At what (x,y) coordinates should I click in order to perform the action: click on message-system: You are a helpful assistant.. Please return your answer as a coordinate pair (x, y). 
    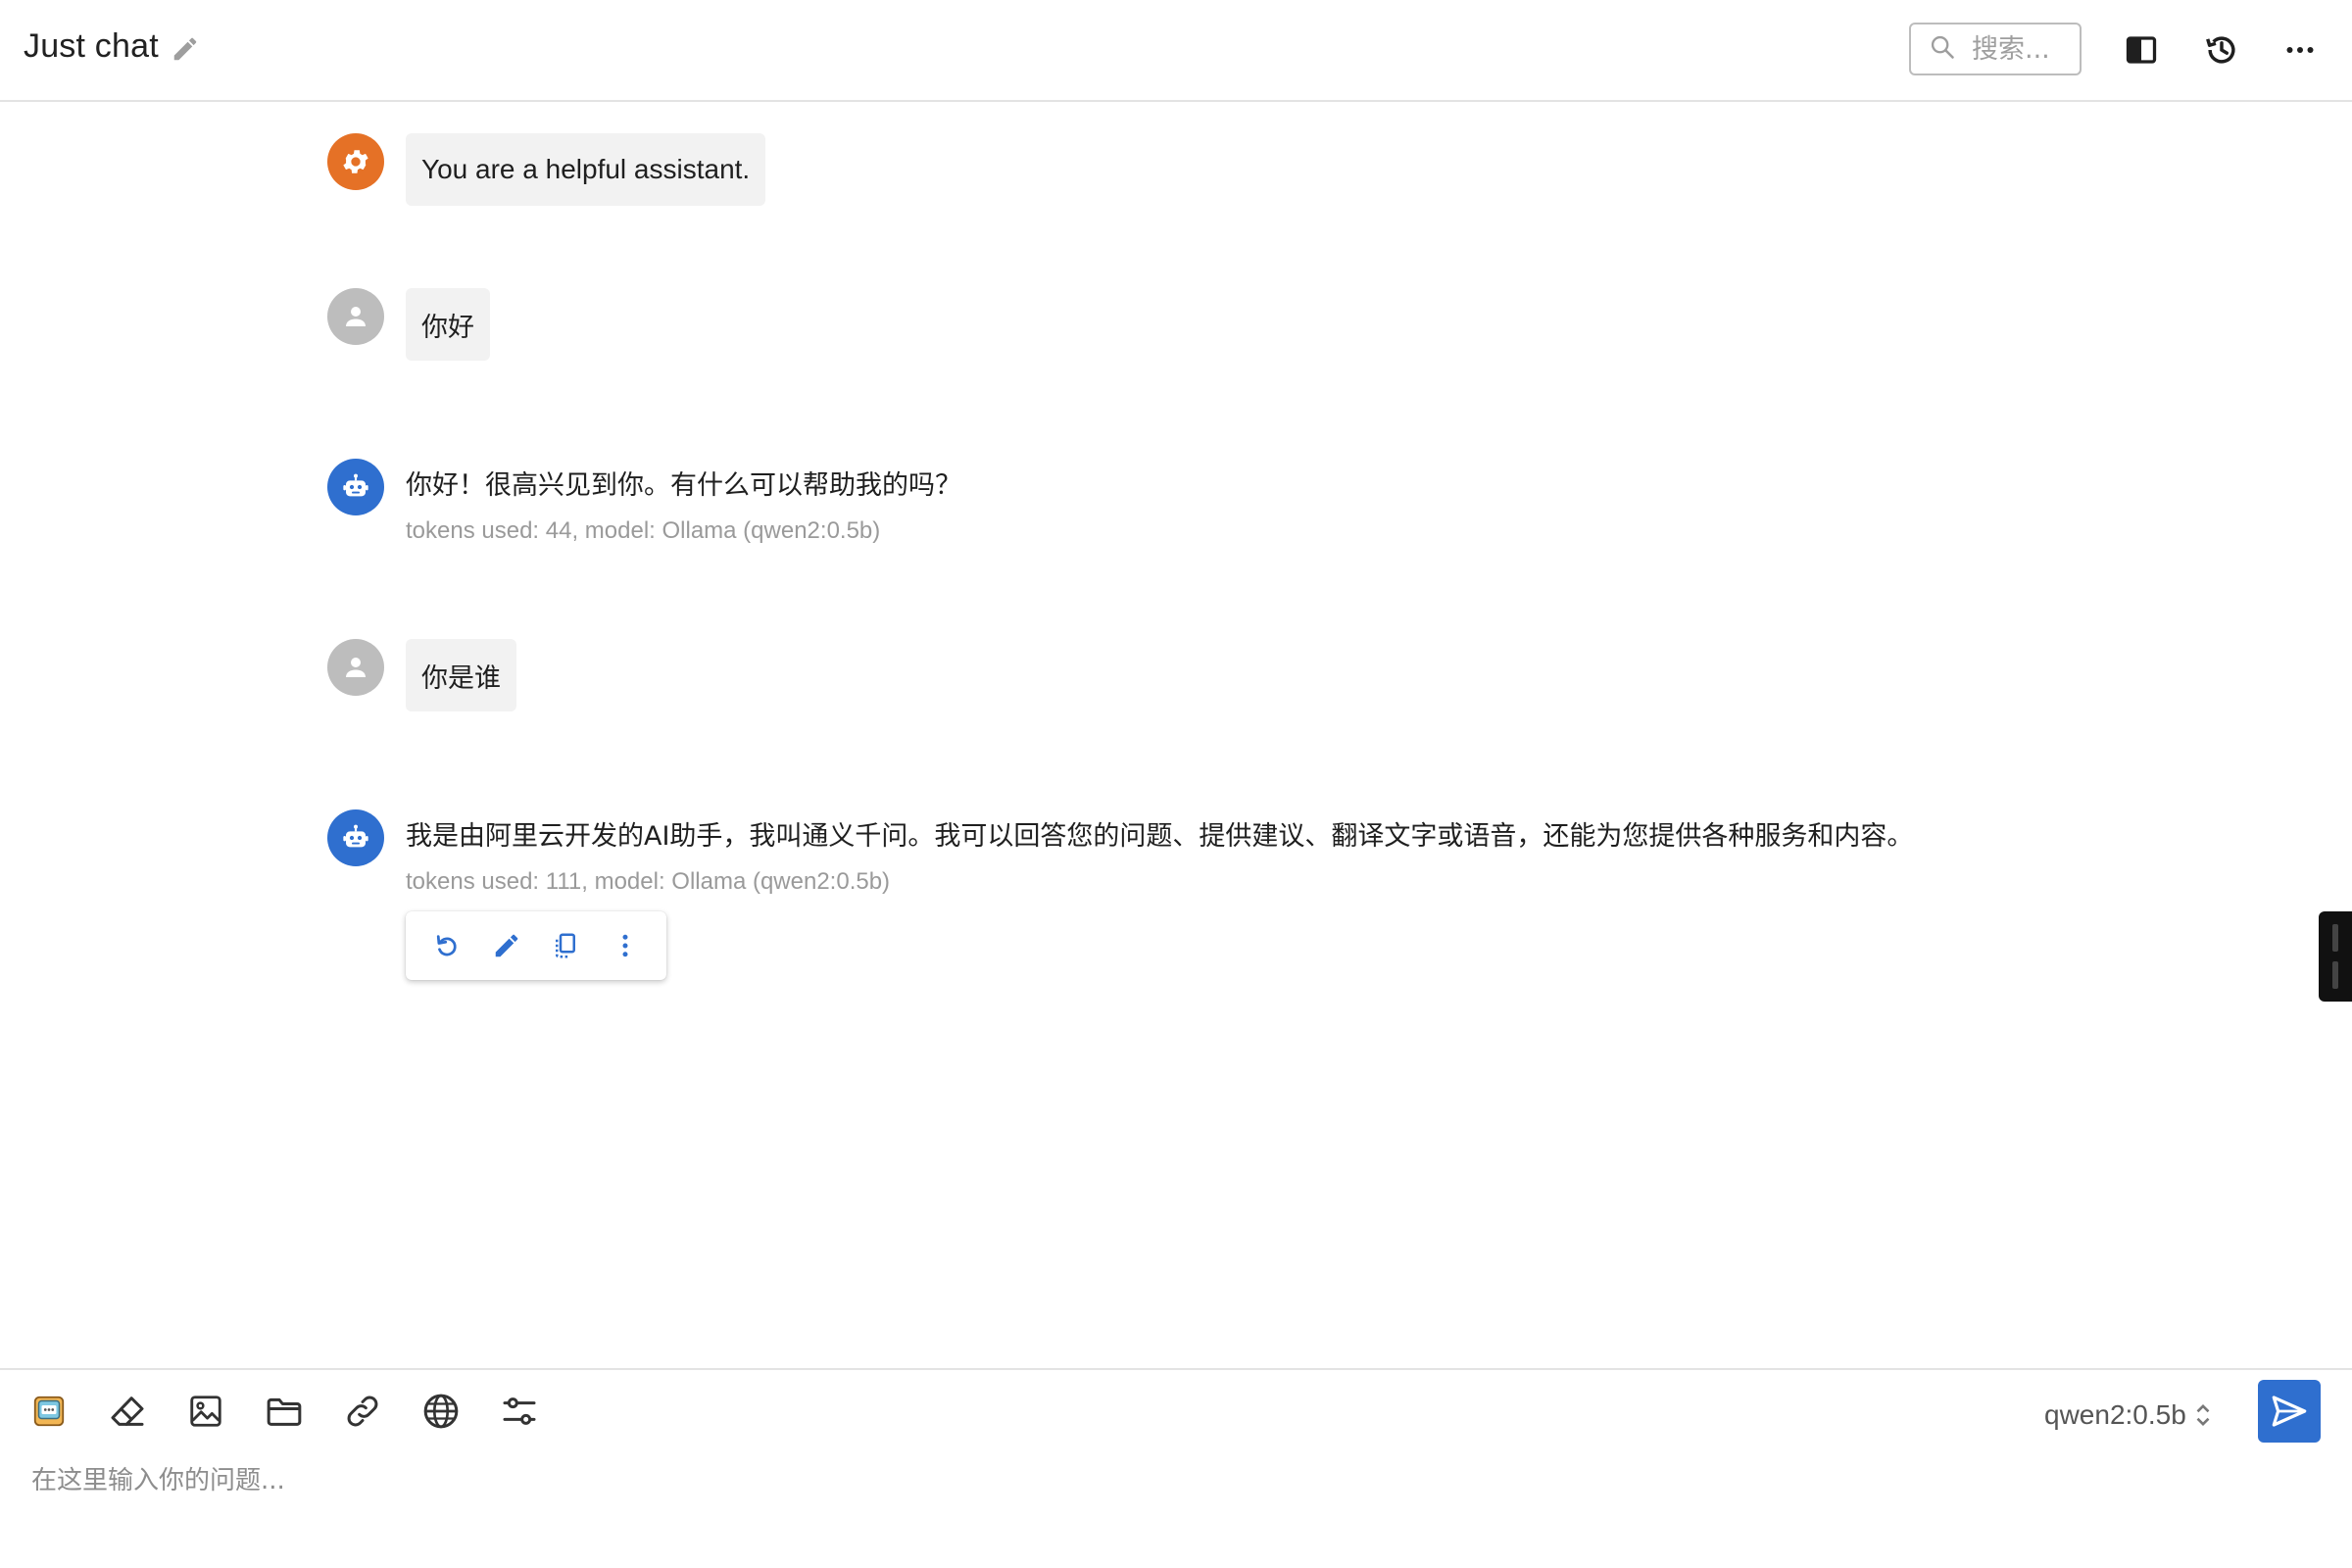
    Looking at the image, I should click on (546, 169).